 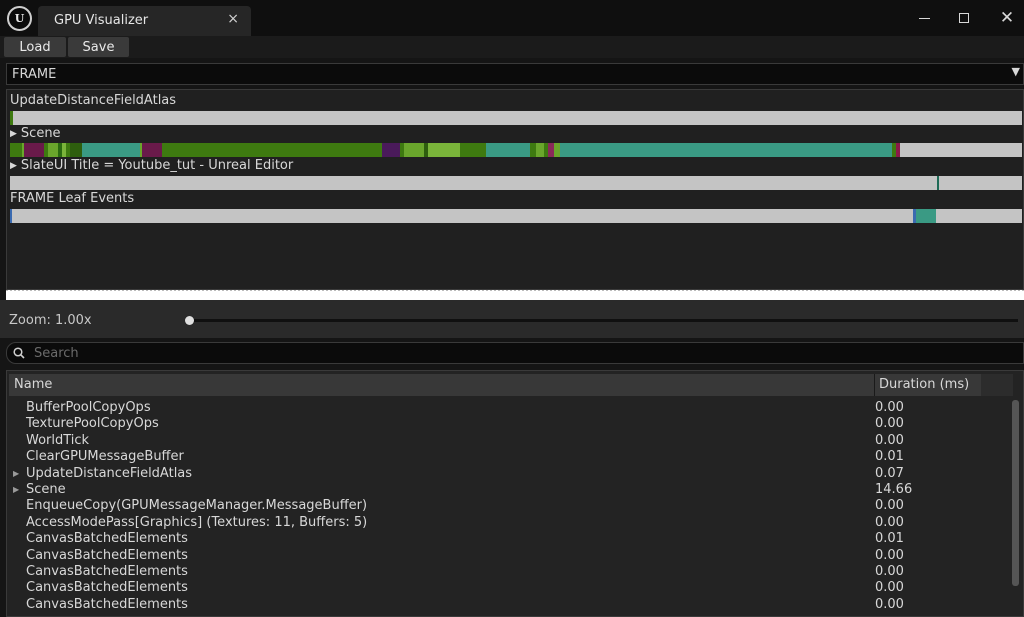 I want to click on unreal-logo-icon: U, so click(x=19, y=18).